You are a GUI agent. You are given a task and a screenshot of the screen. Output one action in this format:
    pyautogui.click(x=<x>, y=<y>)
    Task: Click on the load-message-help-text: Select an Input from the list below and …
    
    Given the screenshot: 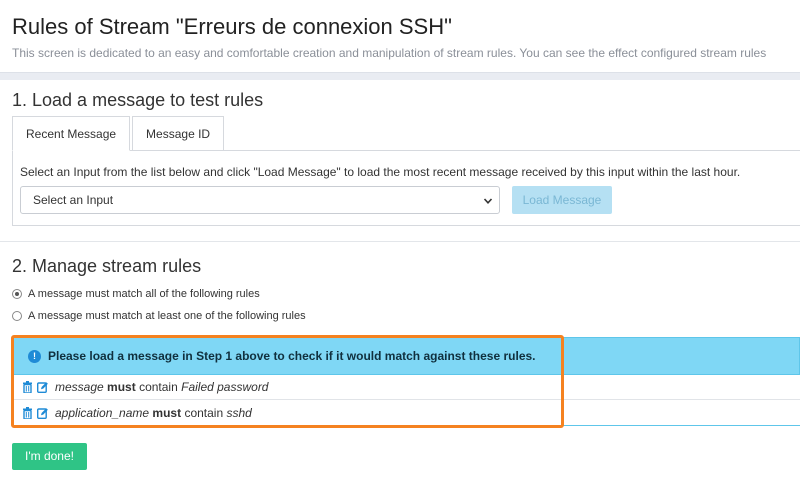 What is the action you would take?
    pyautogui.click(x=380, y=172)
    